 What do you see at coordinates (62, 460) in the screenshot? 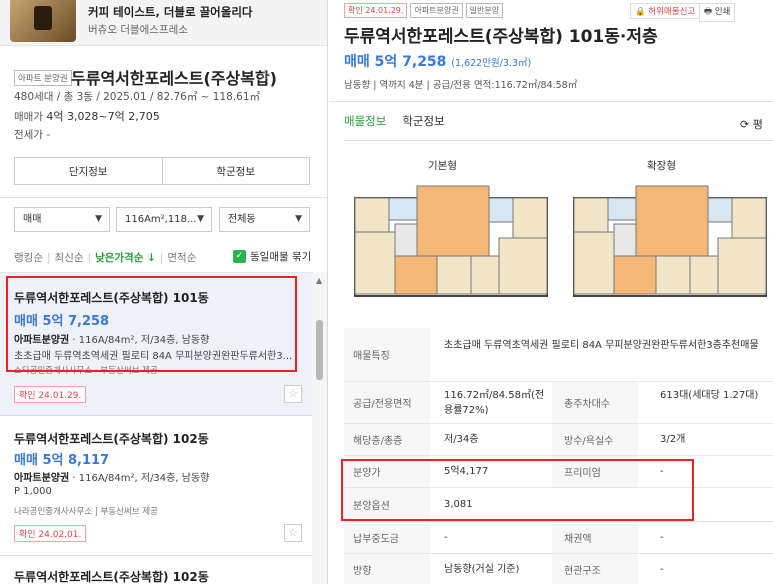
I see `listing-price: 매매 5억 8,117` at bounding box center [62, 460].